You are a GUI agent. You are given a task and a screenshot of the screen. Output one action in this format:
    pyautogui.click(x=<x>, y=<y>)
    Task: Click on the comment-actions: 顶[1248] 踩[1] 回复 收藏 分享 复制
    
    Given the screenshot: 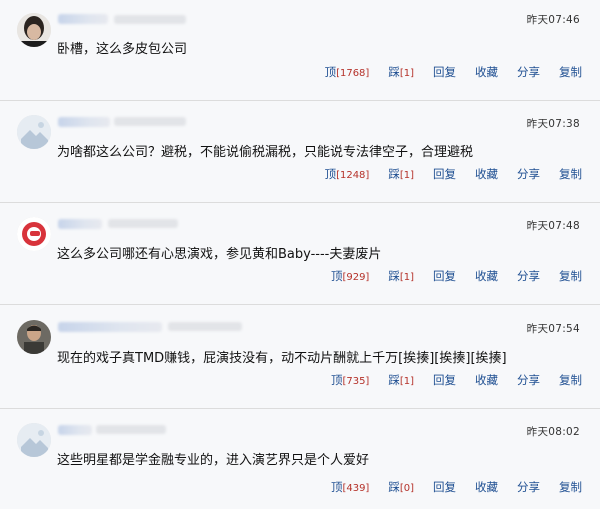 What is the action you would take?
    pyautogui.click(x=444, y=174)
    